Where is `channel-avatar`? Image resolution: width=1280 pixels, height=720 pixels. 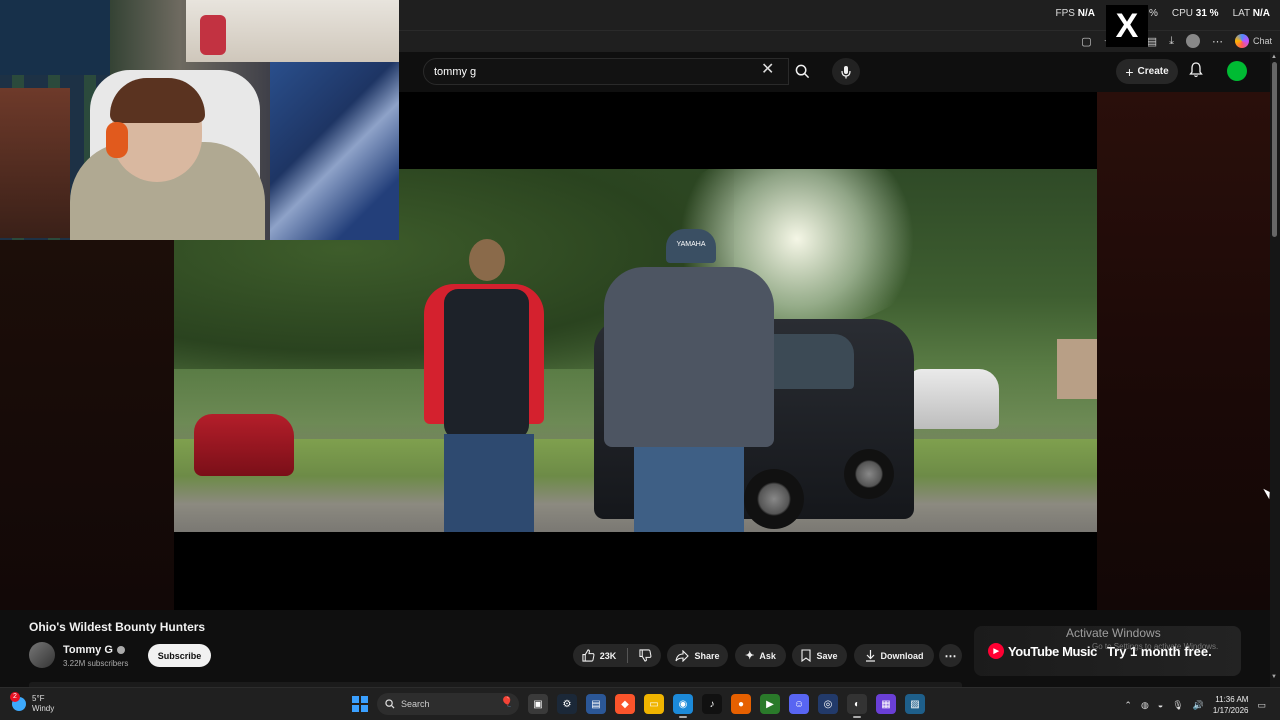
channel-avatar is located at coordinates (42, 655).